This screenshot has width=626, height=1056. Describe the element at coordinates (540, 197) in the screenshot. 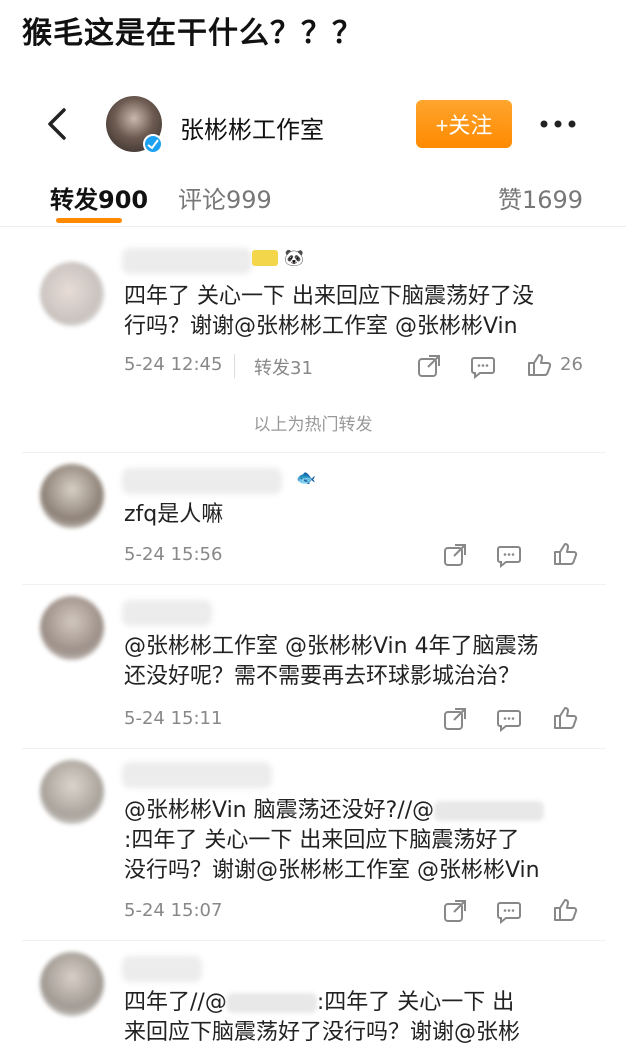

I see `tab-like: 赞1699` at that location.